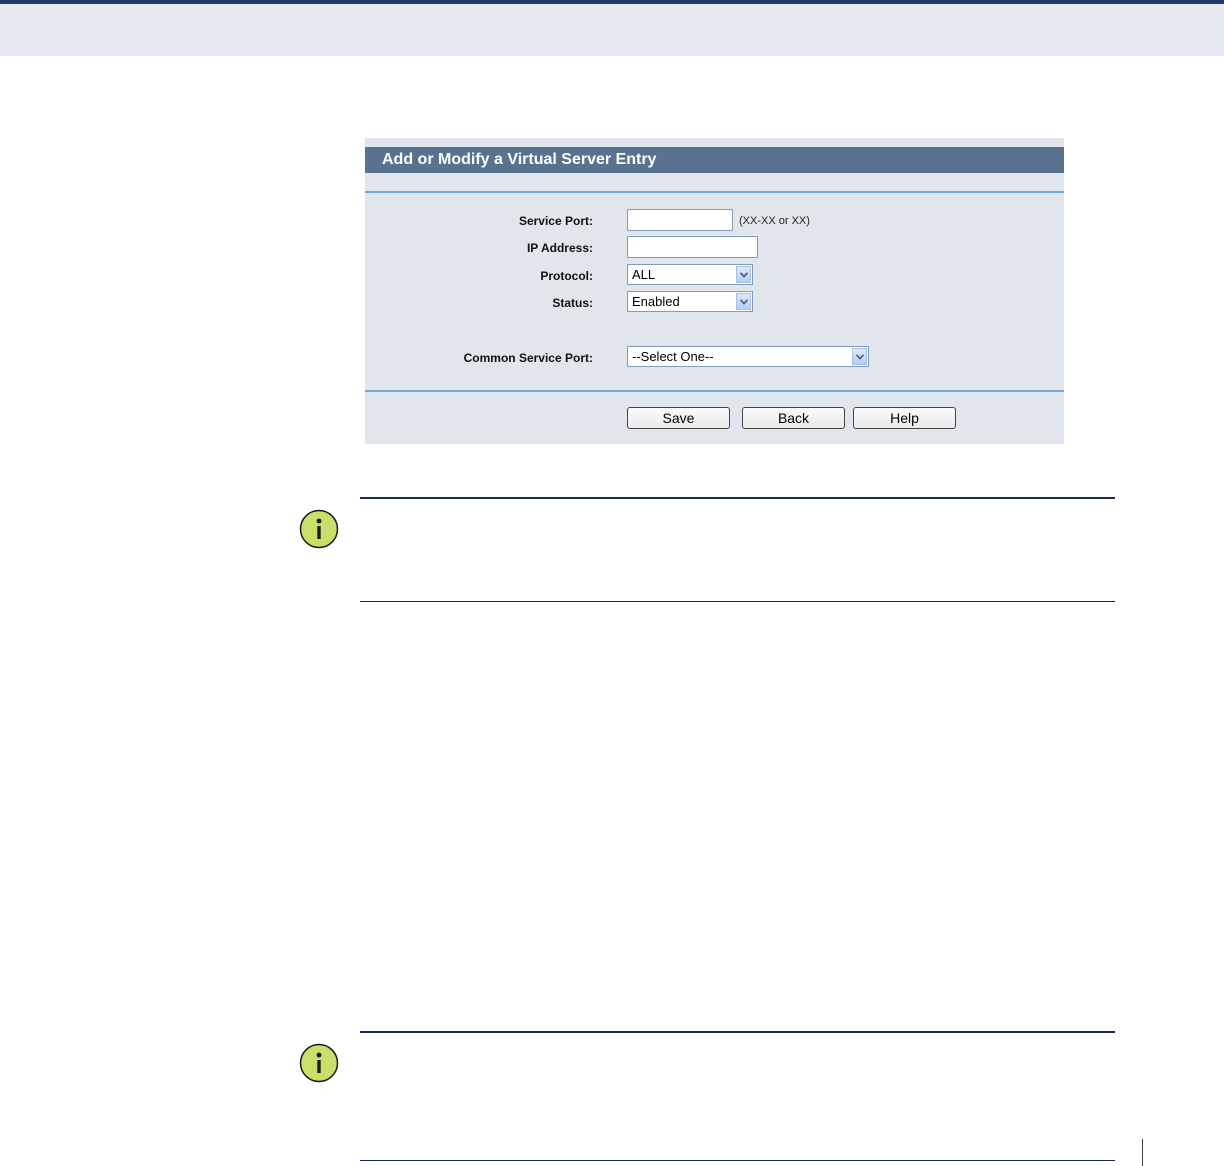 This screenshot has height=1166, width=1224. Describe the element at coordinates (714, 391) in the screenshot. I see `form-divider-bottom` at that location.